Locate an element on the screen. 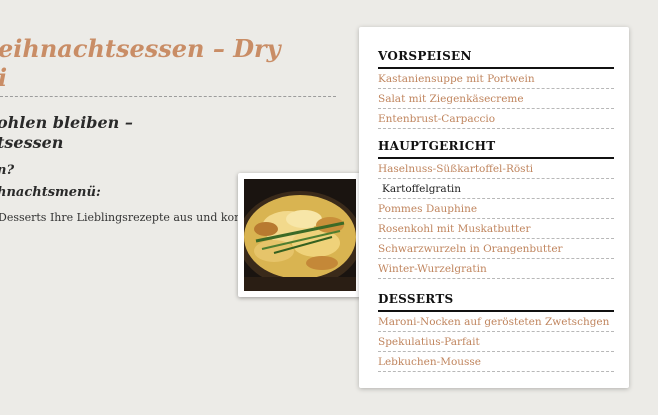 Image resolution: width=658 pixels, height=415 pixels. menu-item-haselnuss-roesti: Haselnuss-Süßkartoffel-Rösti is located at coordinates (496, 169).